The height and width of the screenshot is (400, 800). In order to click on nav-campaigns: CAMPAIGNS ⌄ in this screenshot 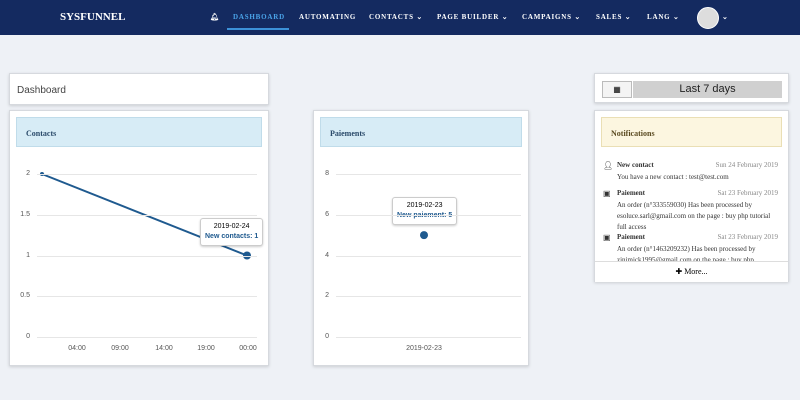, I will do `click(551, 17)`.